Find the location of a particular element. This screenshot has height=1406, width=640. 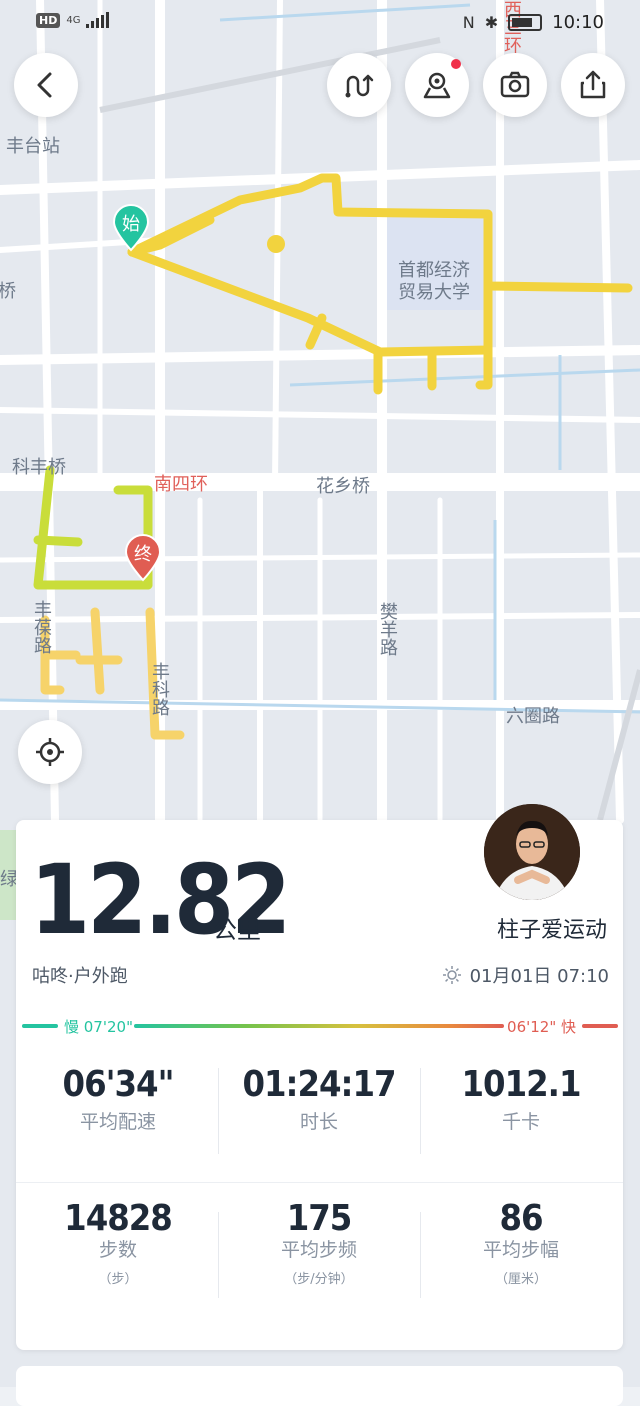

stat-value: 1012.1 is located at coordinates (521, 1084).